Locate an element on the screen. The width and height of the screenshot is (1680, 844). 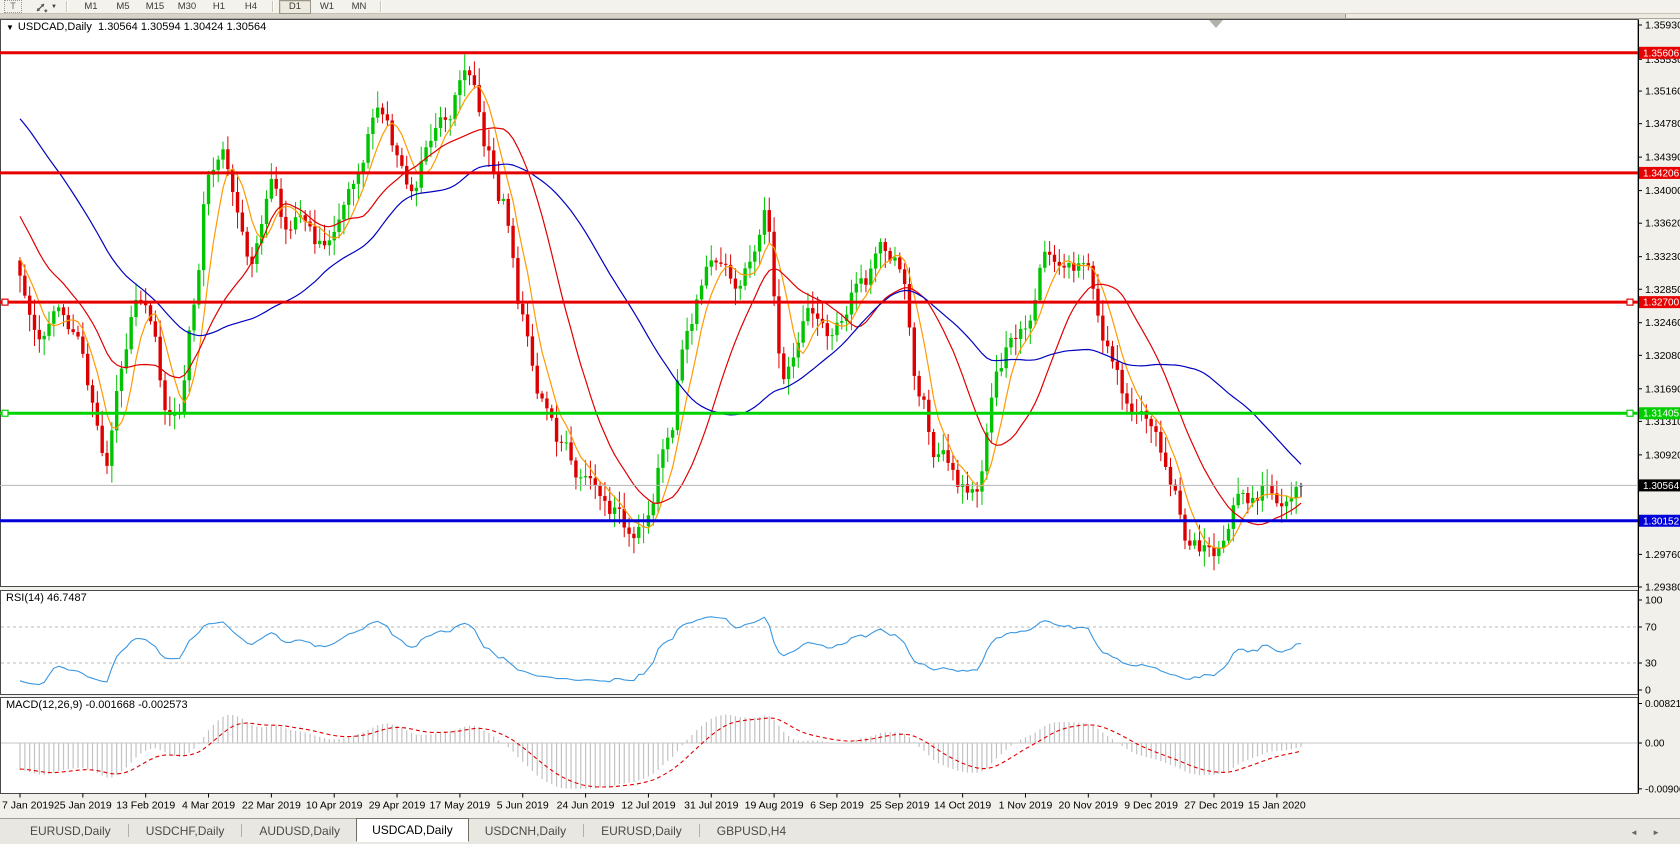
price-tick-label: 1.33230 is located at coordinates (1662, 257).